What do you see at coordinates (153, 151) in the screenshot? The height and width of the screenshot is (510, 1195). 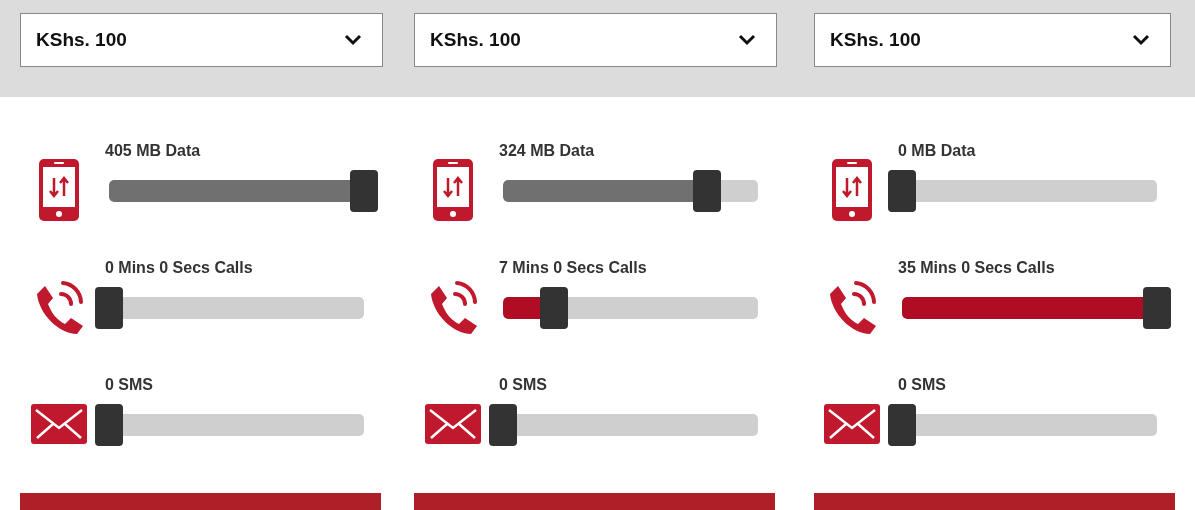 I see `allowance-label: 405 MB Data` at bounding box center [153, 151].